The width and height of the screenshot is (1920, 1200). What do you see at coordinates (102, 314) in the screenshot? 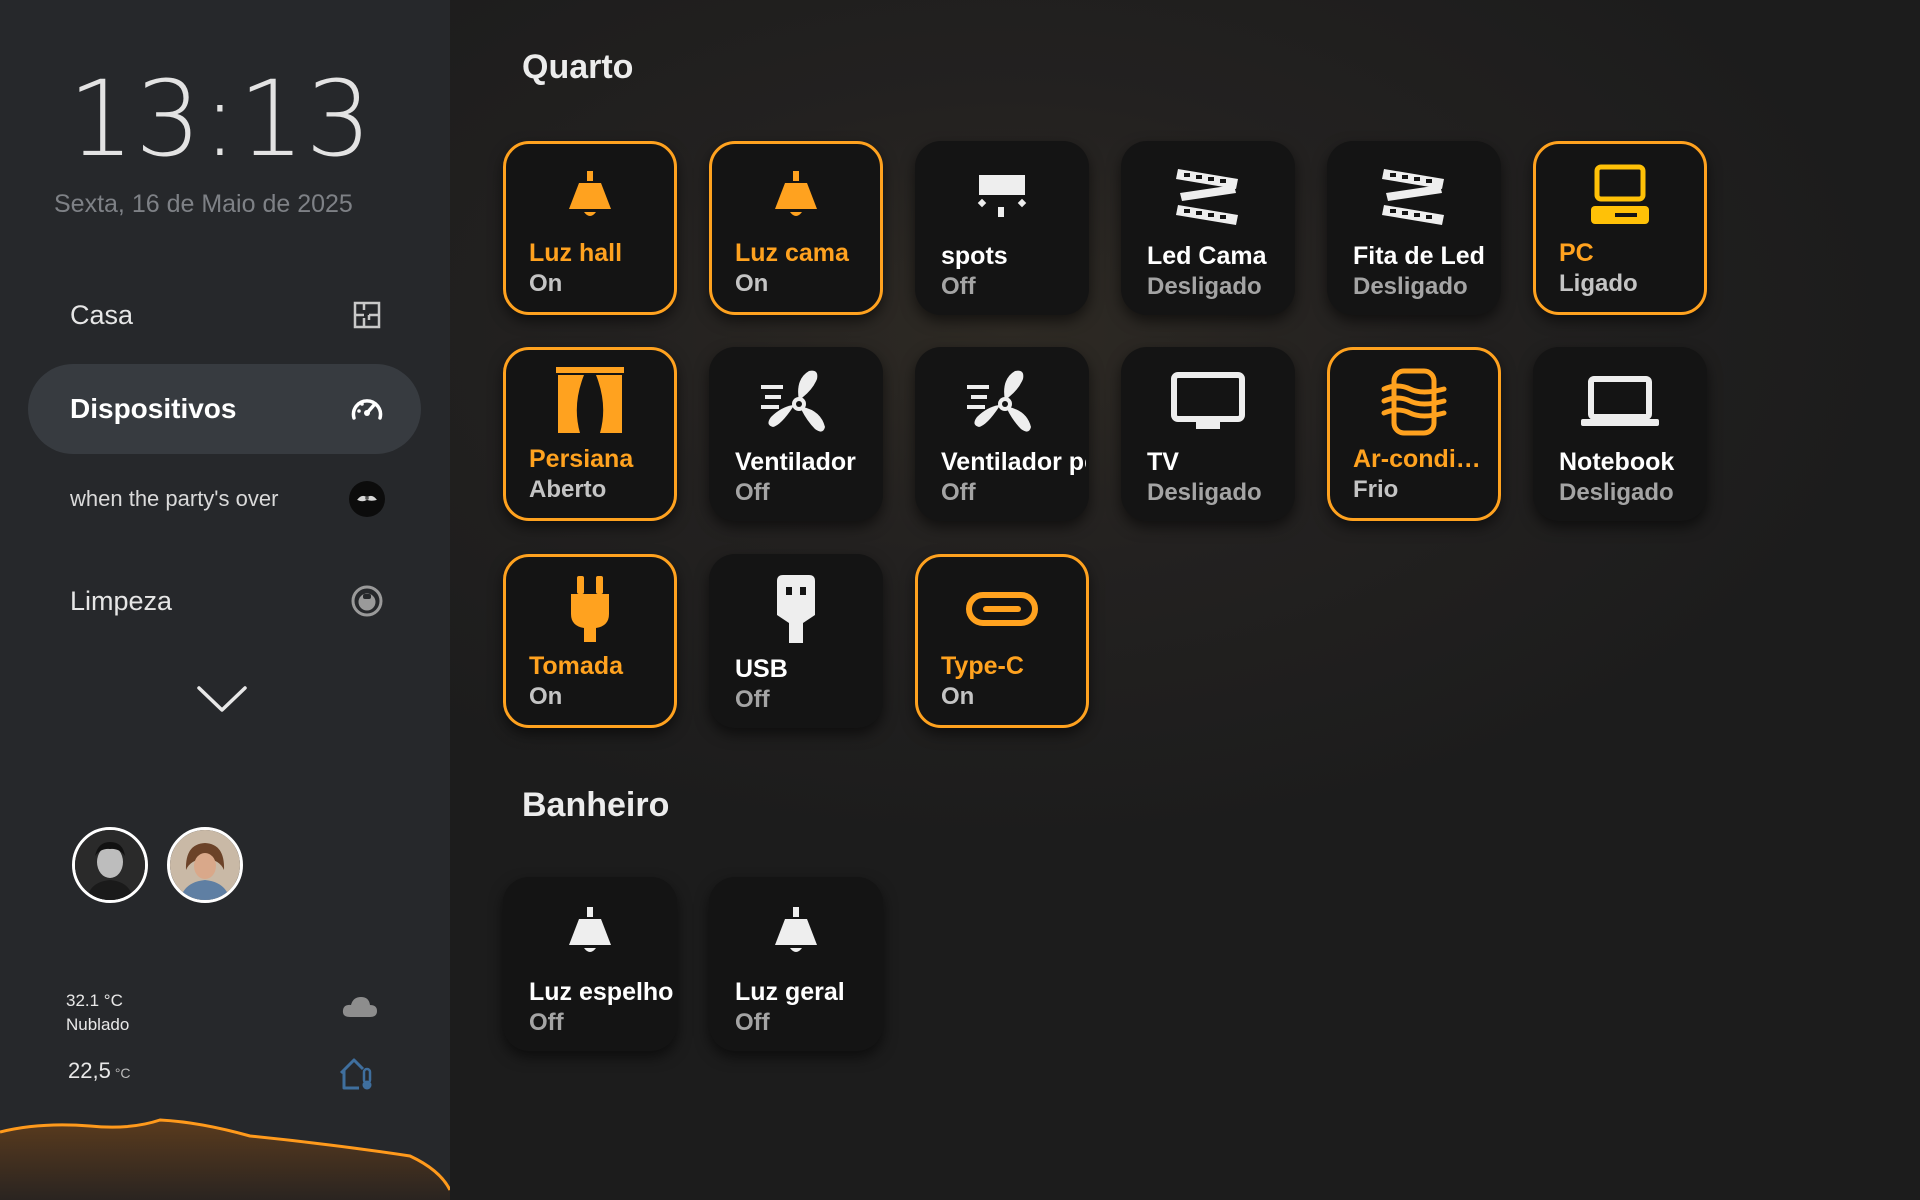
I see `nav-item-label: Casa` at bounding box center [102, 314].